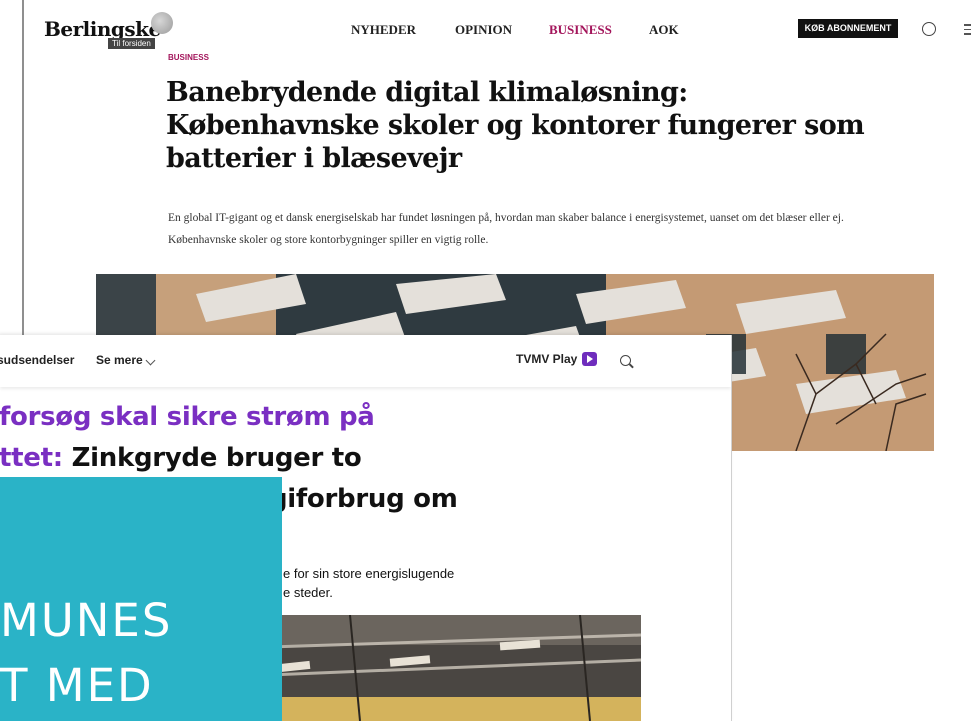 This screenshot has height=721, width=971. Describe the element at coordinates (162, 23) in the screenshot. I see `crest-icon` at that location.